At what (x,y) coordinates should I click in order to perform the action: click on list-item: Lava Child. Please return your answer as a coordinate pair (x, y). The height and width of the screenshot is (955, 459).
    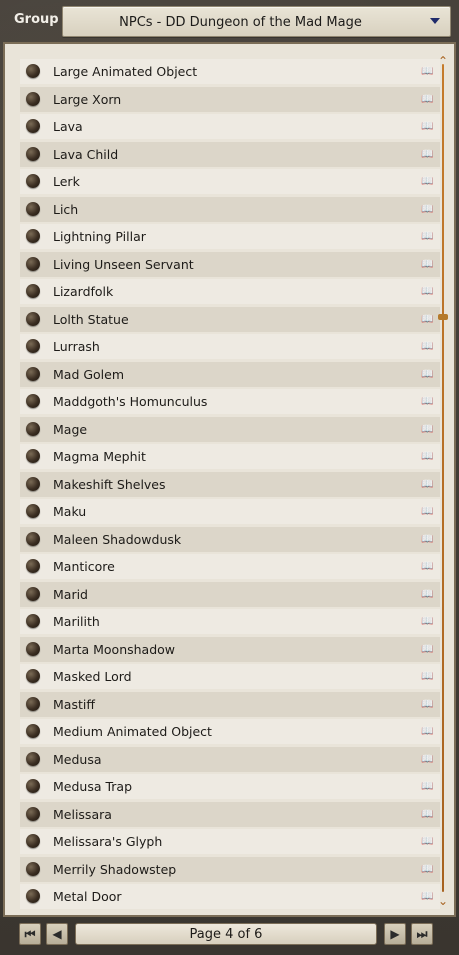
    Looking at the image, I should click on (230, 154).